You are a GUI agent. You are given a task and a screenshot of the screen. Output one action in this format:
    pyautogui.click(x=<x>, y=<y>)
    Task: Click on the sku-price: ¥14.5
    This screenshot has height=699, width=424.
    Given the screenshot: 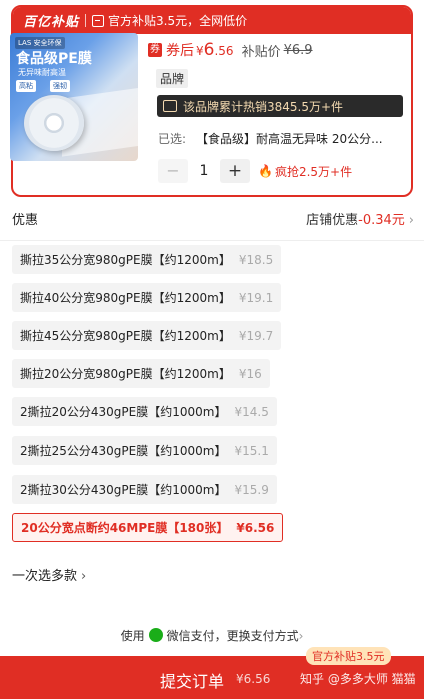 What is the action you would take?
    pyautogui.click(x=251, y=411)
    